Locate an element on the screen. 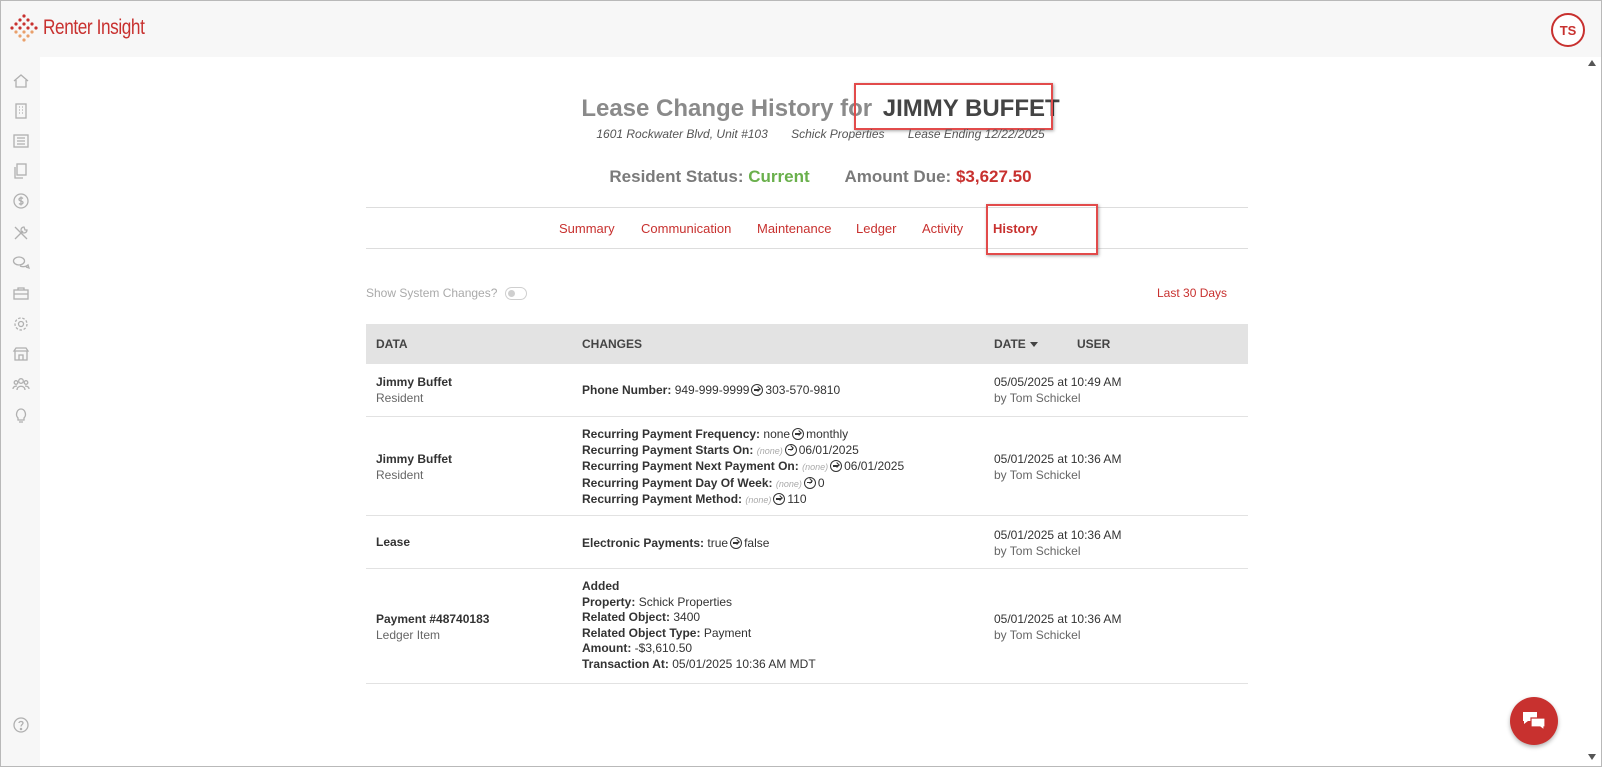 The image size is (1602, 767). tab-maintenance: Maintenance is located at coordinates (794, 228).